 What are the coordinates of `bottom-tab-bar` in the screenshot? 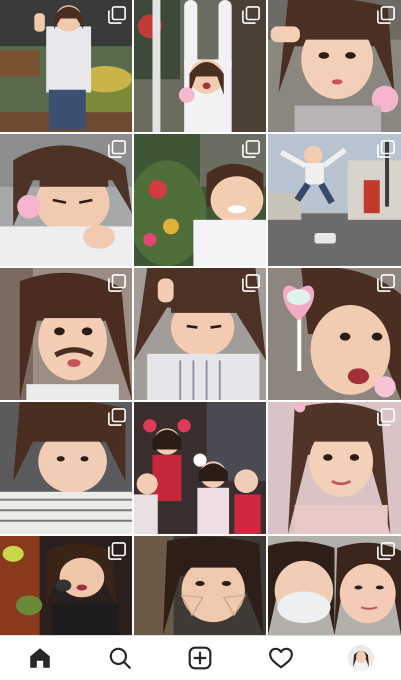 It's located at (200, 657).